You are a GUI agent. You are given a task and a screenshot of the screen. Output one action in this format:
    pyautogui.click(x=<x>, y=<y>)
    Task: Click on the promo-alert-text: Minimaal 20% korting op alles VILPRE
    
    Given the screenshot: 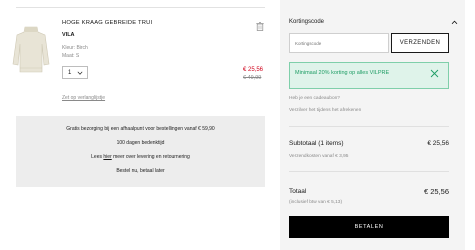 What is the action you would take?
    pyautogui.click(x=342, y=73)
    